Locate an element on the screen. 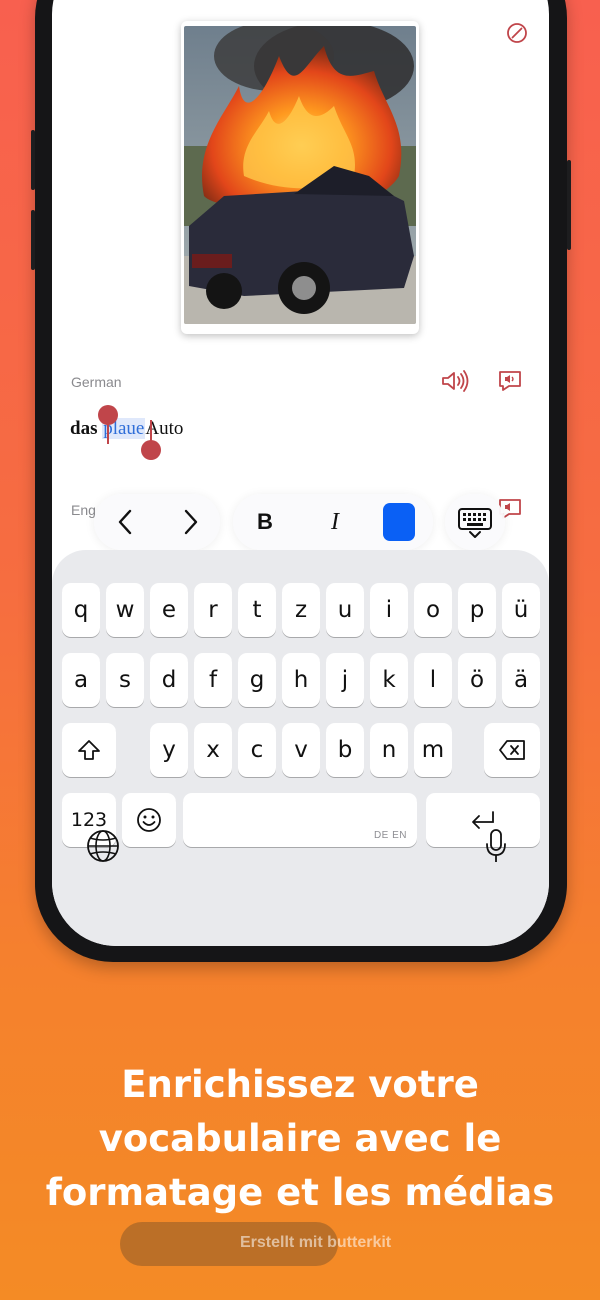 The image size is (600, 1300). key: l is located at coordinates (433, 680).